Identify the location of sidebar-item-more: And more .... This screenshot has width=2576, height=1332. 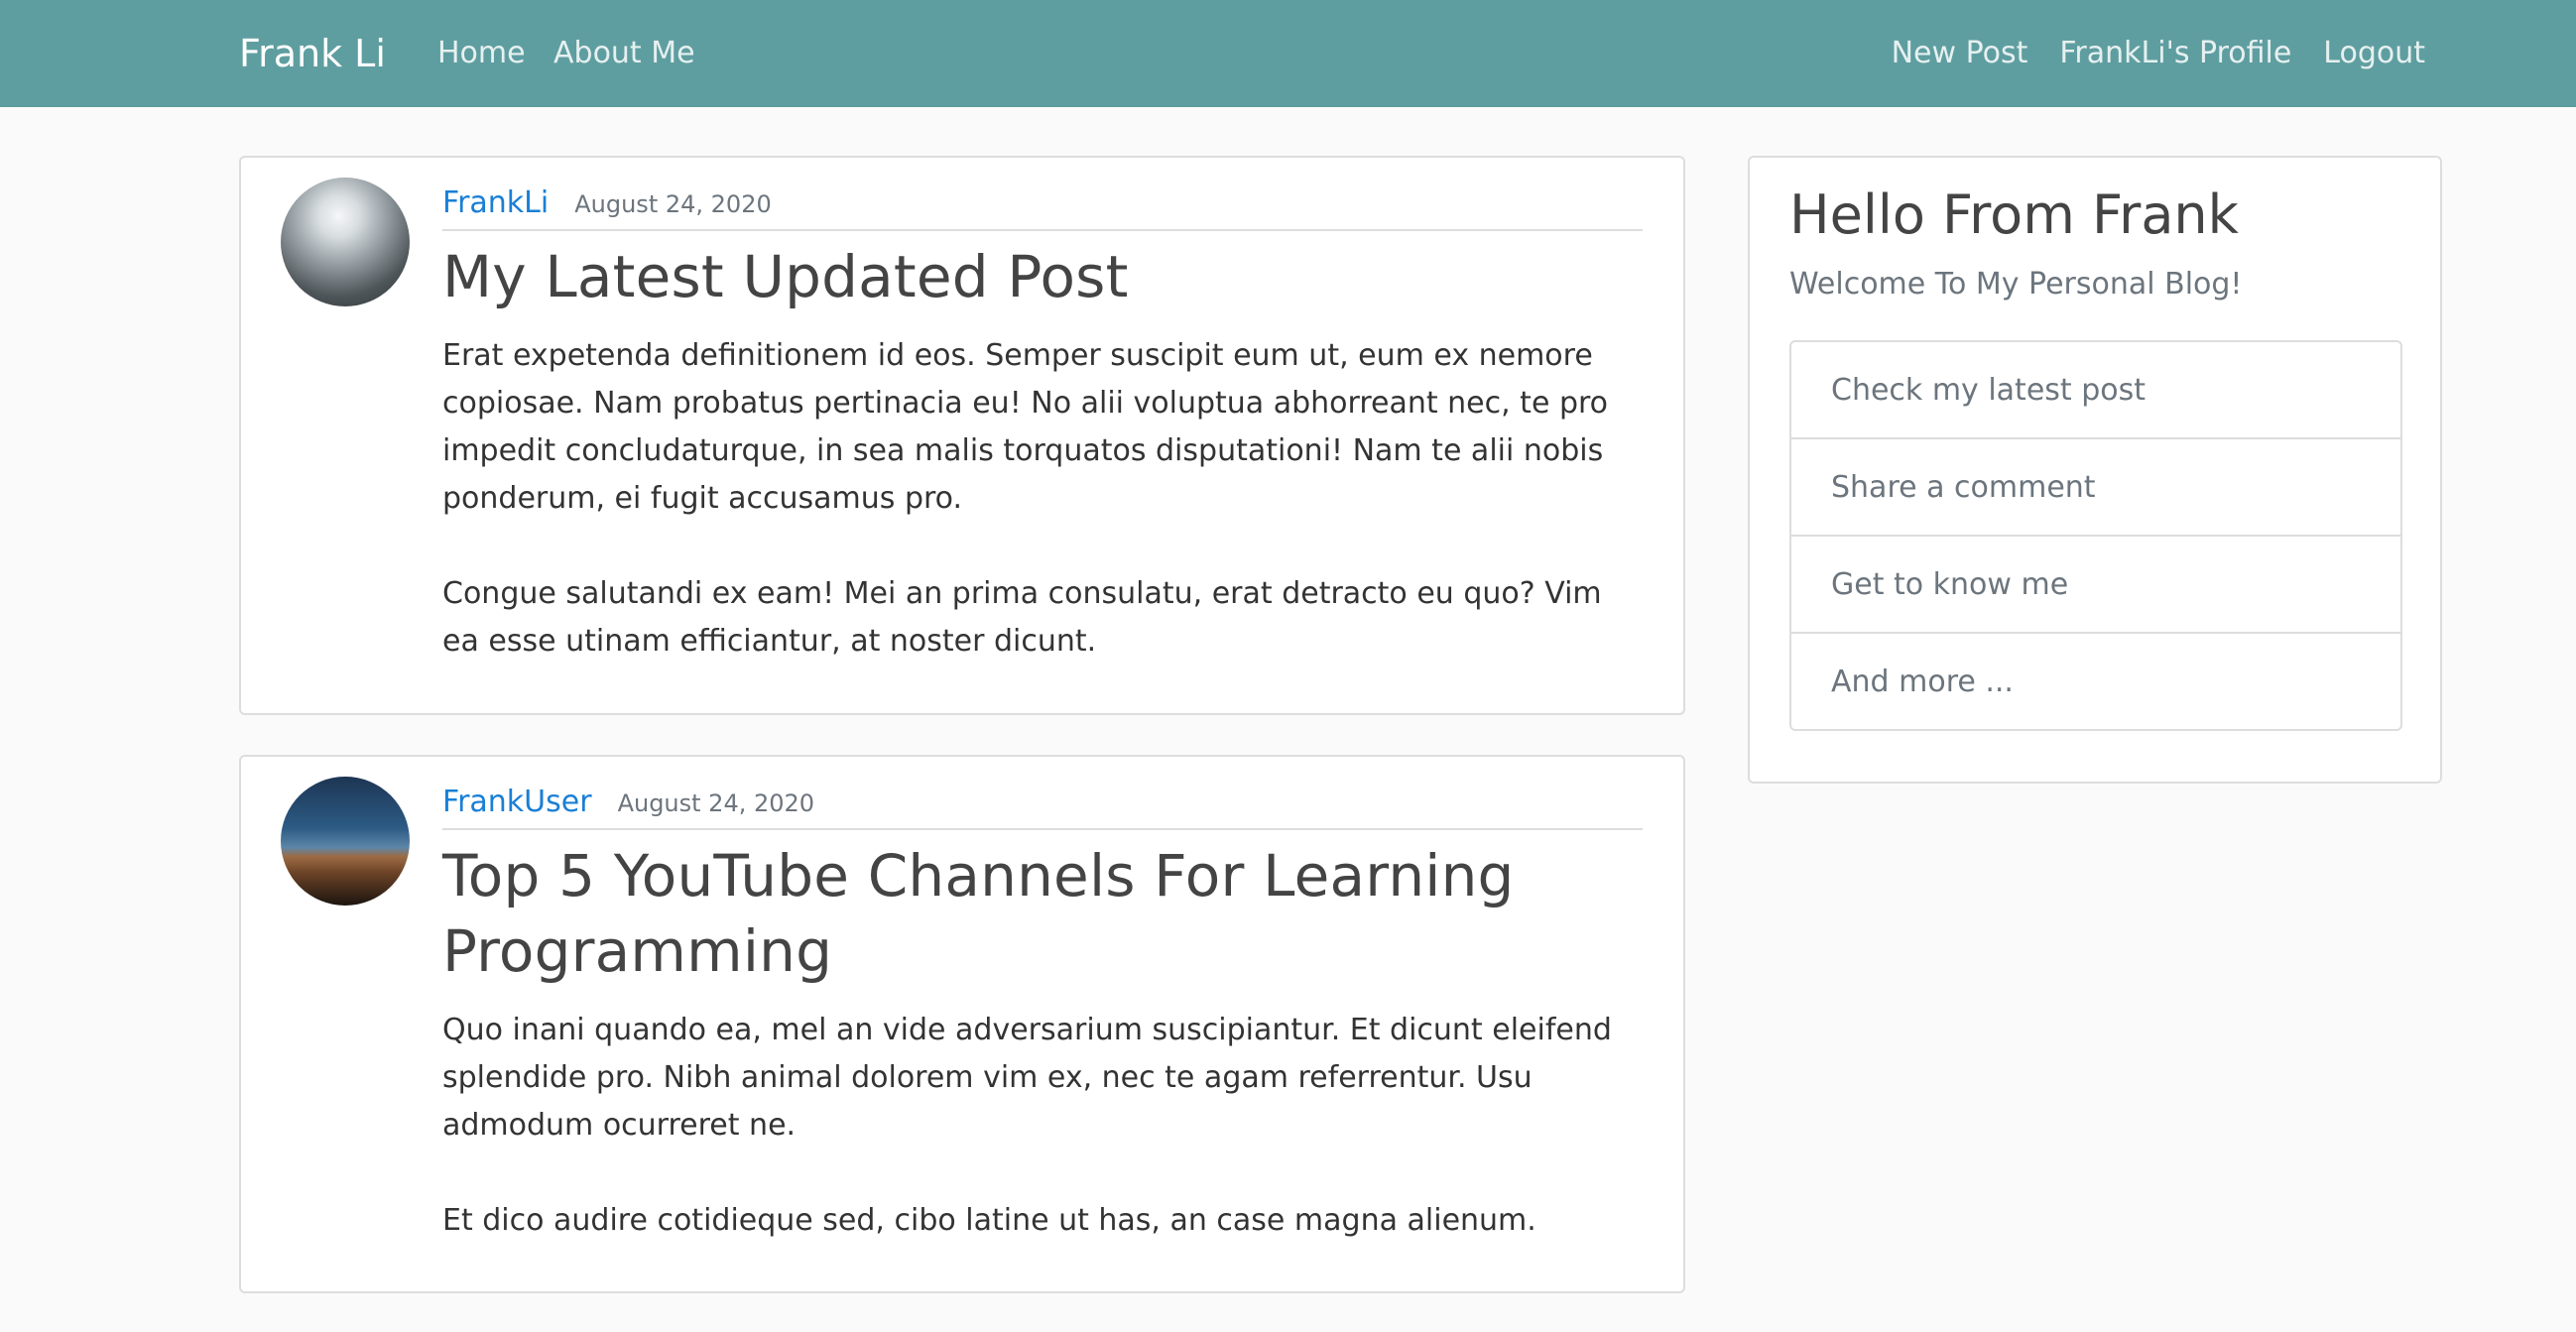
(2095, 681).